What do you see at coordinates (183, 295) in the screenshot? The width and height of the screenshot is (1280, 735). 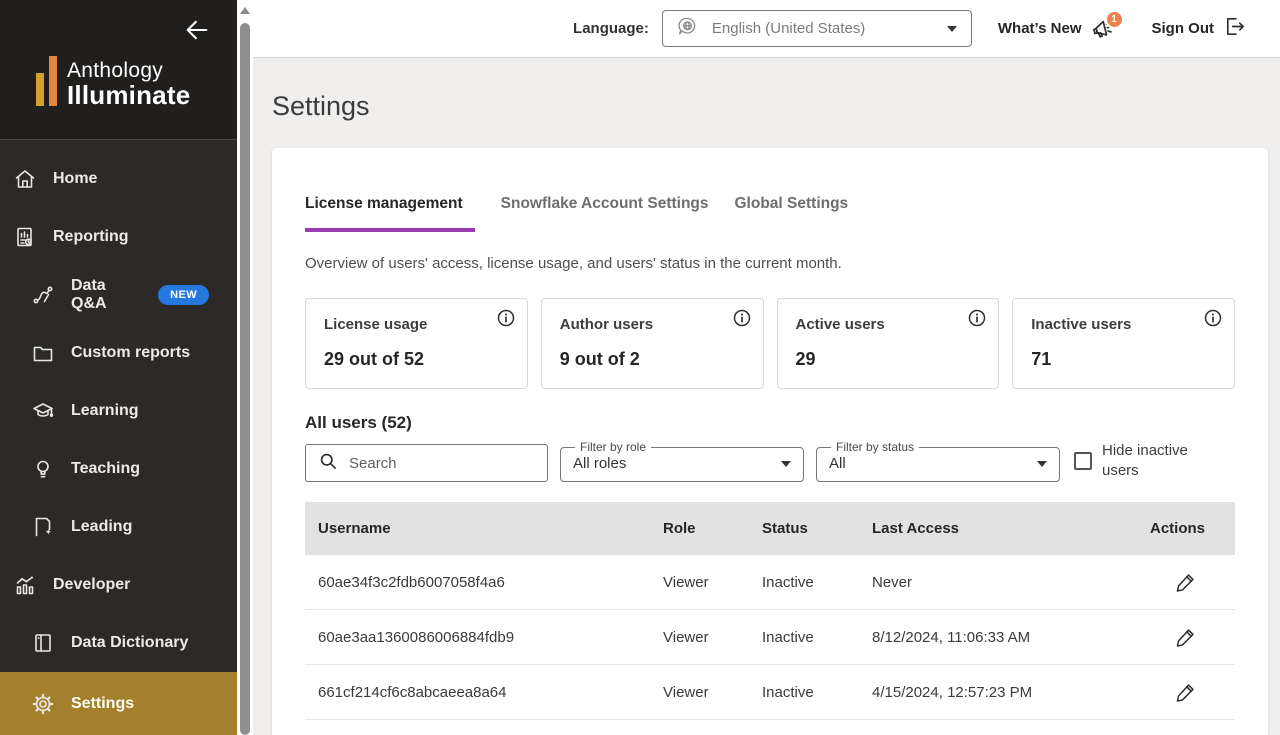 I see `new-badge: NEW` at bounding box center [183, 295].